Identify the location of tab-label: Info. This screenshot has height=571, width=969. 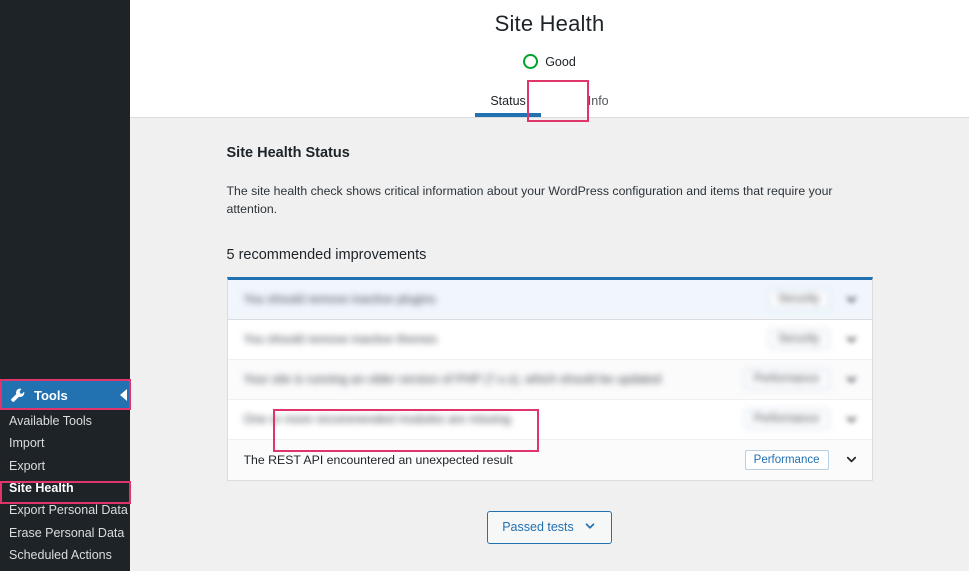
(598, 101).